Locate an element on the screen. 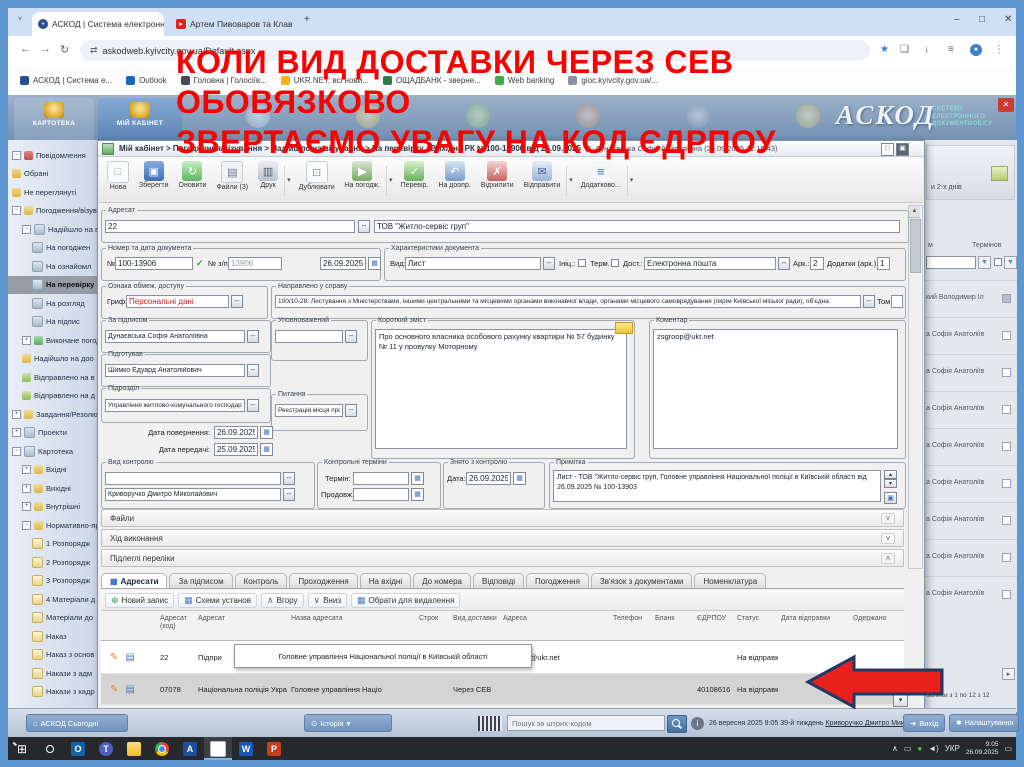 The image size is (1024, 767). tab-9: Зв'язок з документами is located at coordinates (641, 580).